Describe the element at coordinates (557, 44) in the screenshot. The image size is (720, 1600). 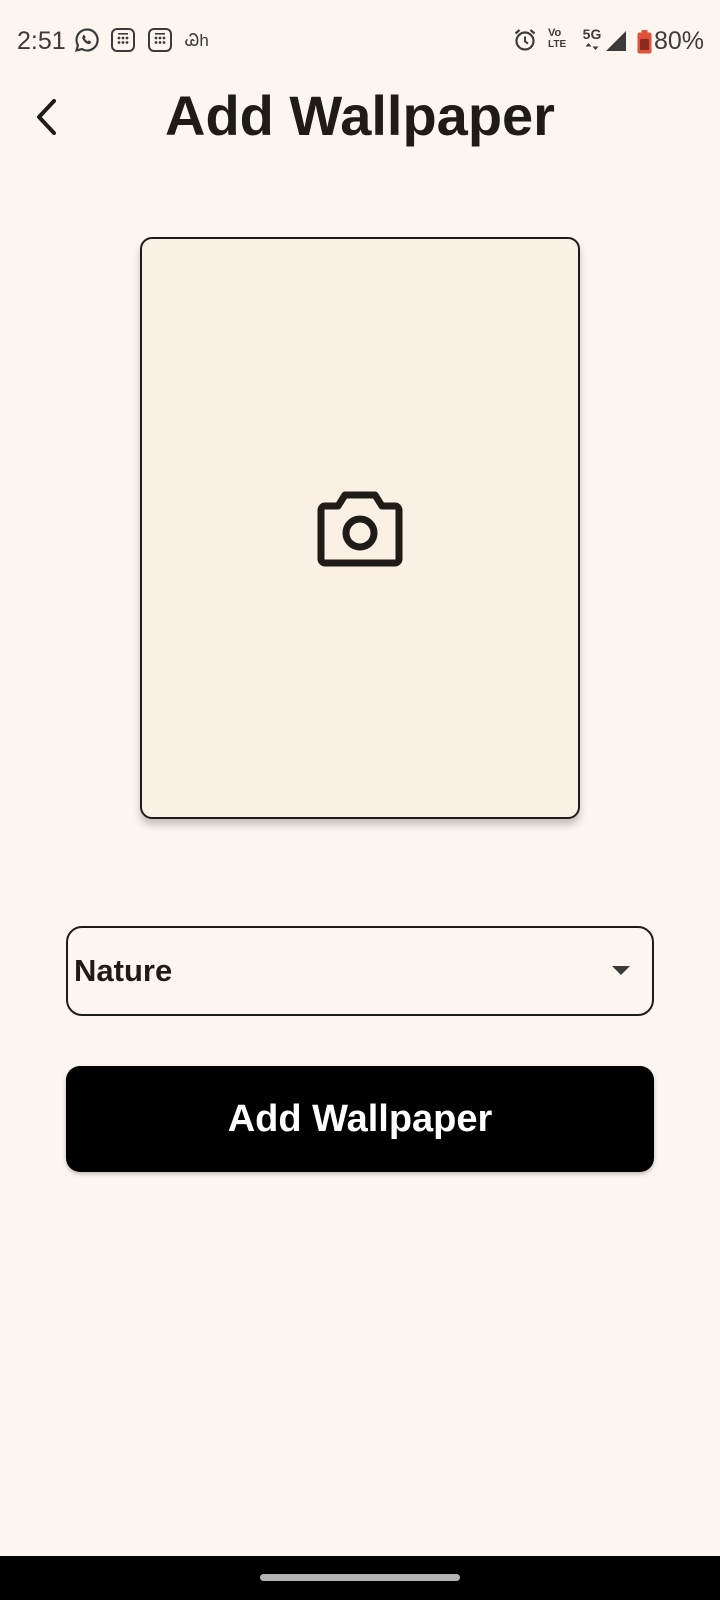
I see `lte-label: LTE` at that location.